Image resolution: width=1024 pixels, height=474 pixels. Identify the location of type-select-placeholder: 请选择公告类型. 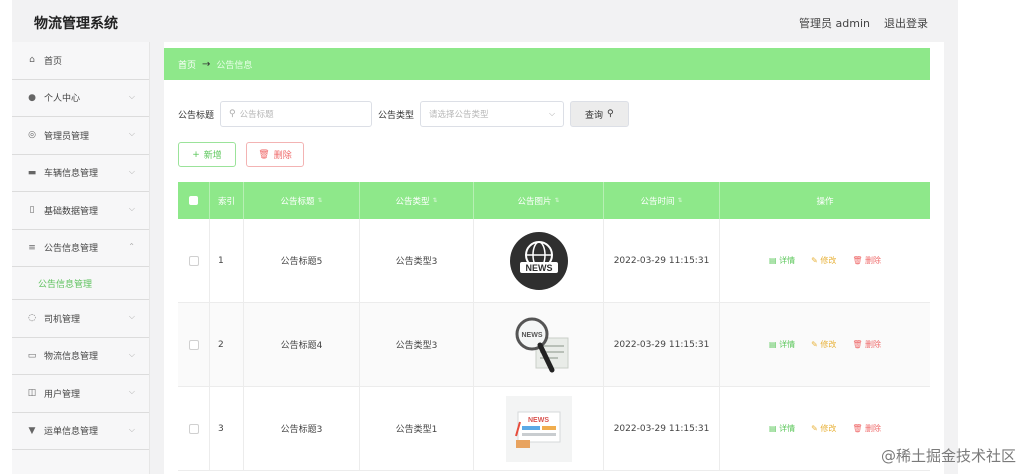
(459, 115).